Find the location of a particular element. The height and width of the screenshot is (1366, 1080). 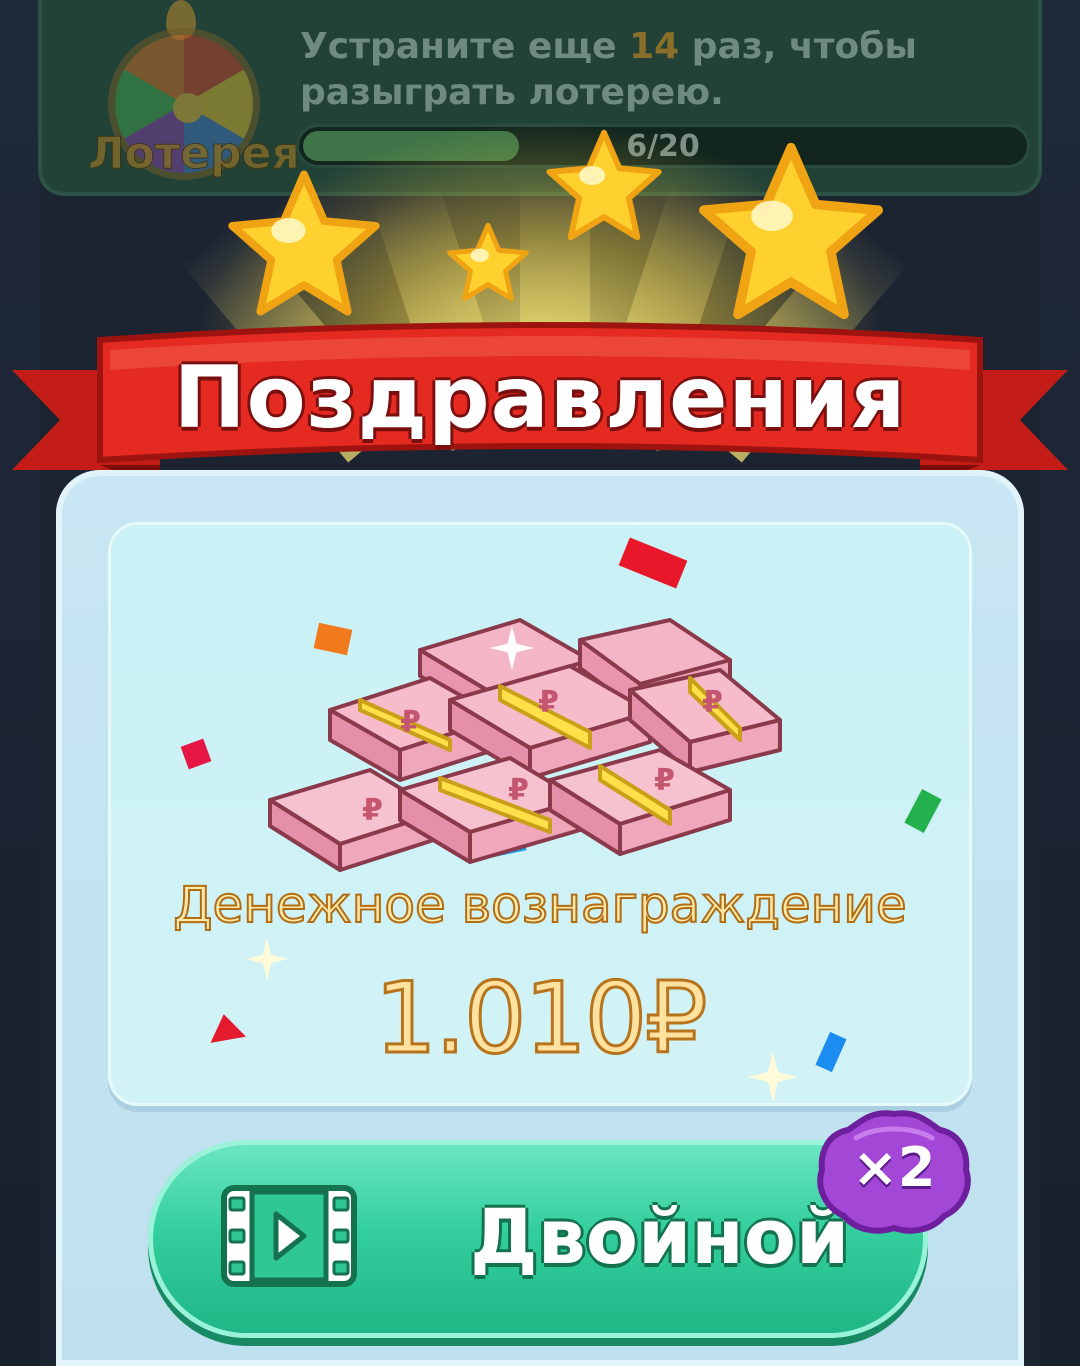

backdrop-right is located at coordinates (1060, 683).